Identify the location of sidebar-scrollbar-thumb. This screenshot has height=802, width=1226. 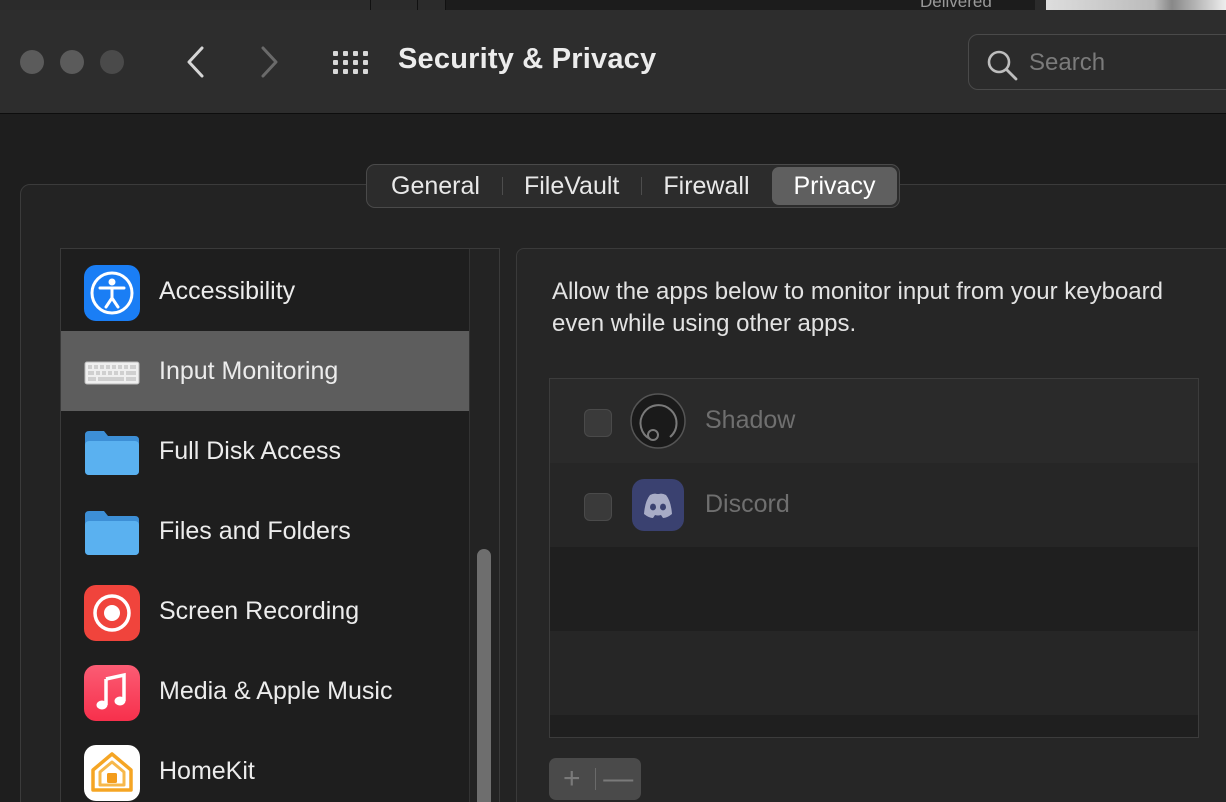
(484, 675).